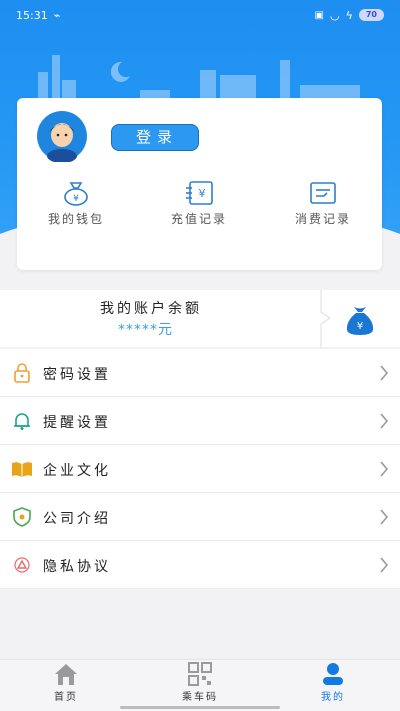  Describe the element at coordinates (371, 15) in the screenshot. I see `battery-indicator: 70` at that location.